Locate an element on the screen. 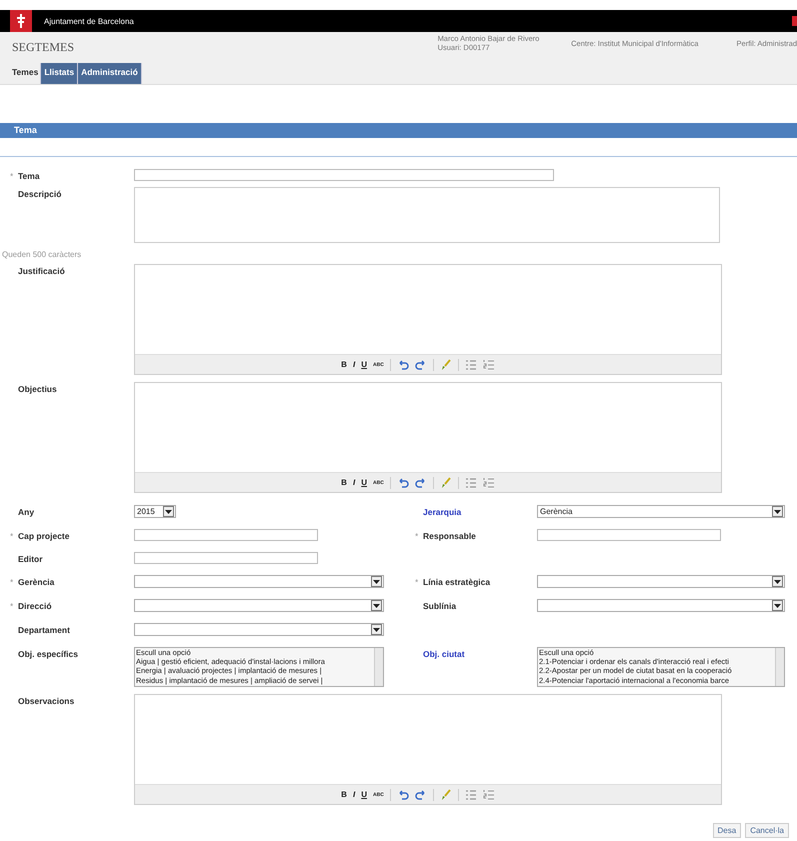  textarea-field is located at coordinates (427, 215).